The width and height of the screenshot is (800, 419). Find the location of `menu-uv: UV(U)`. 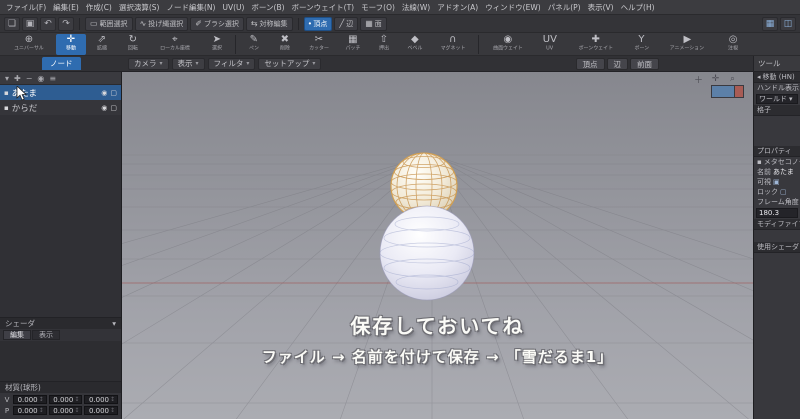

menu-uv: UV(U) is located at coordinates (233, 7).